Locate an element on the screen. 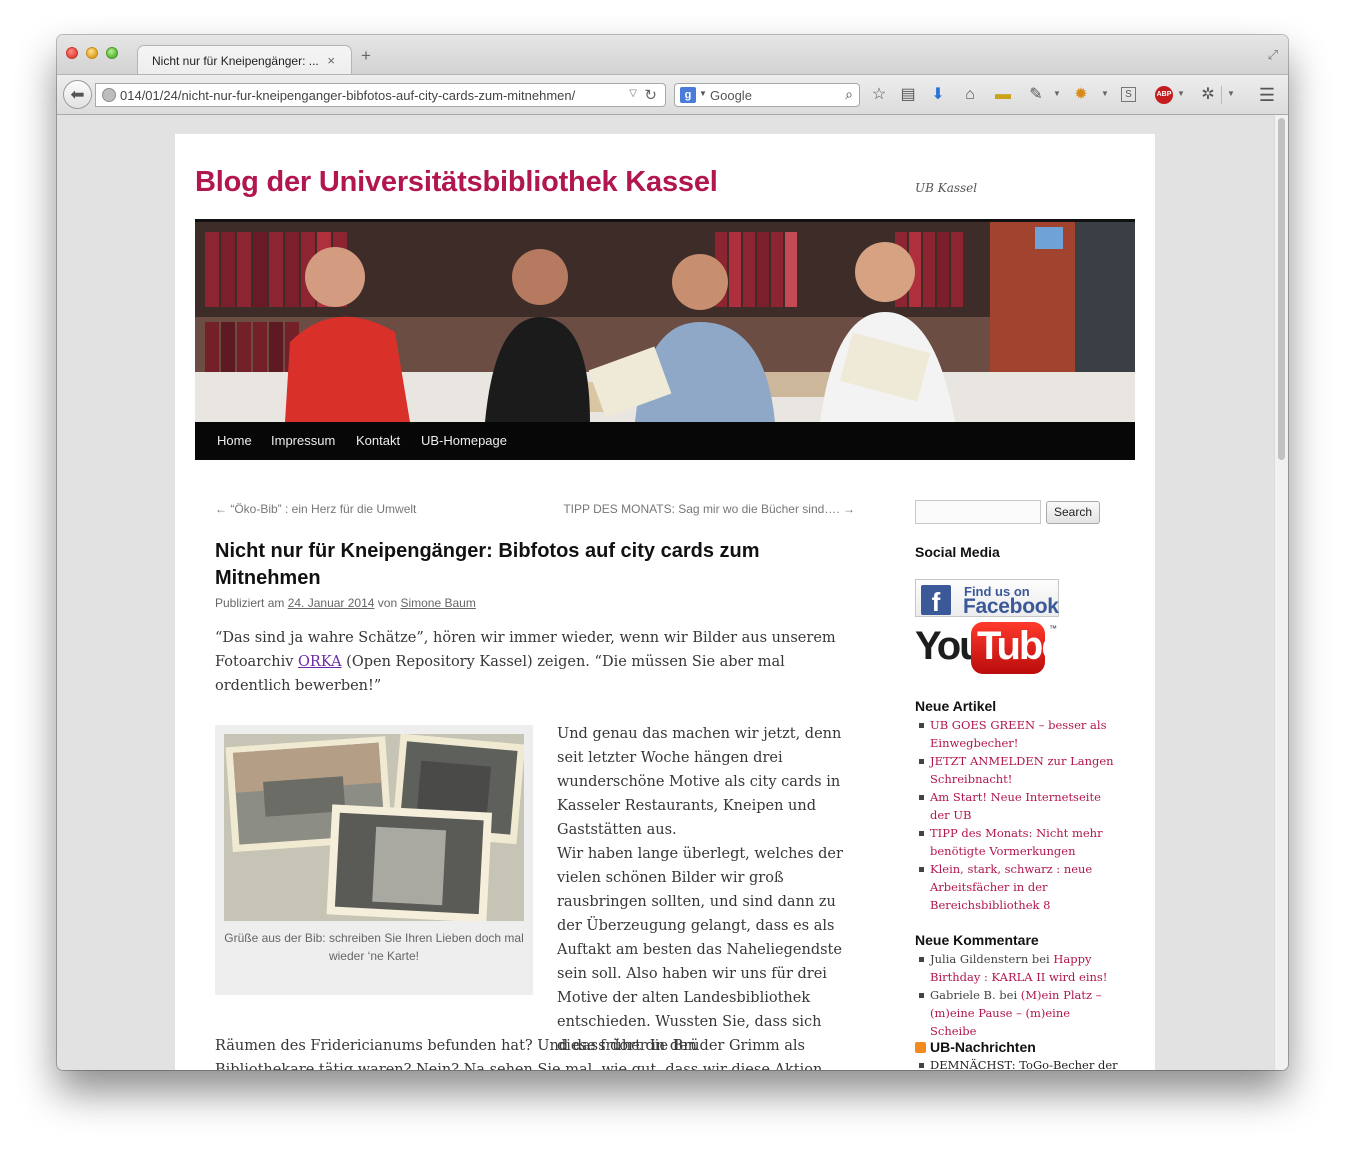 This screenshot has width=1345, height=1149. youtube-trademark: ™ is located at coordinates (1053, 628).